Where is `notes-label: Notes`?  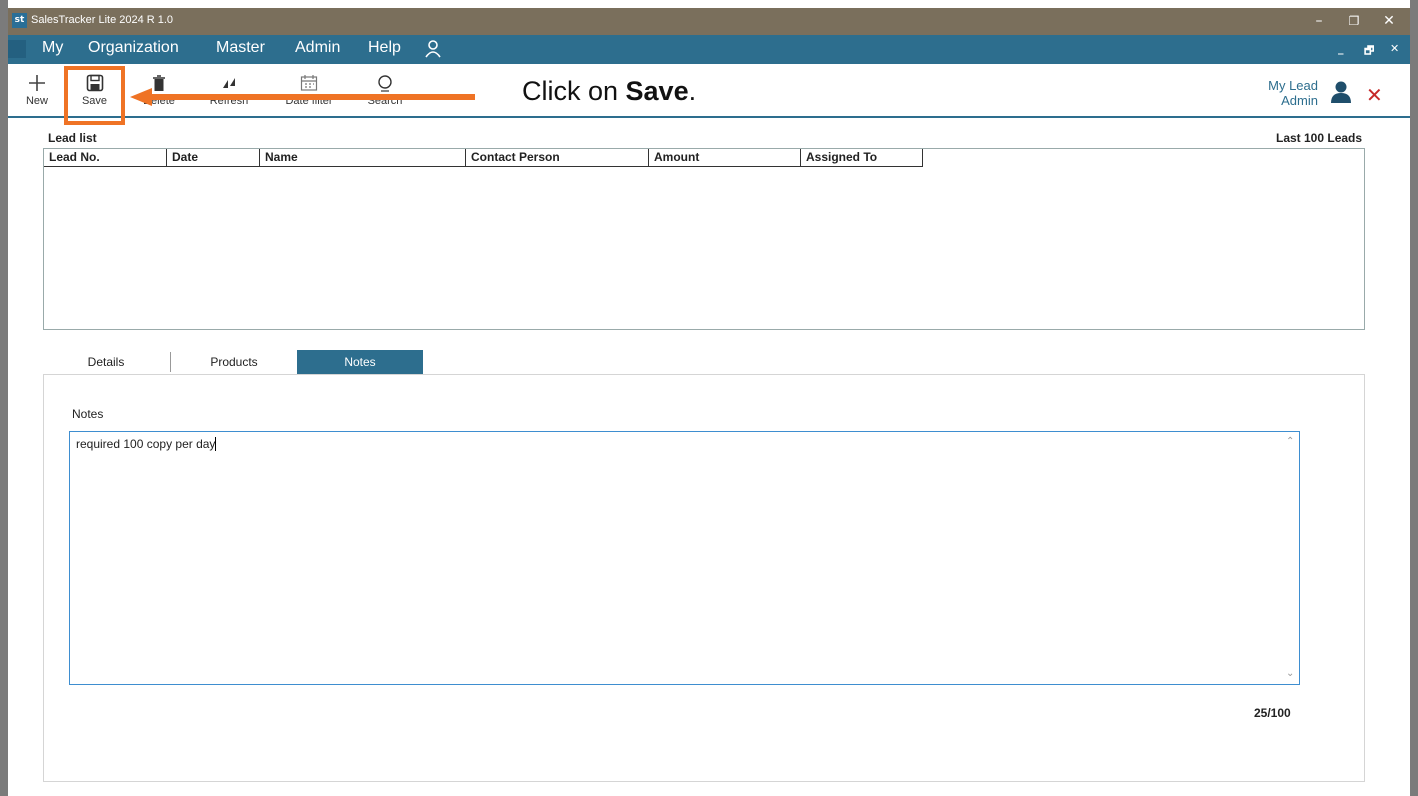 notes-label: Notes is located at coordinates (88, 414).